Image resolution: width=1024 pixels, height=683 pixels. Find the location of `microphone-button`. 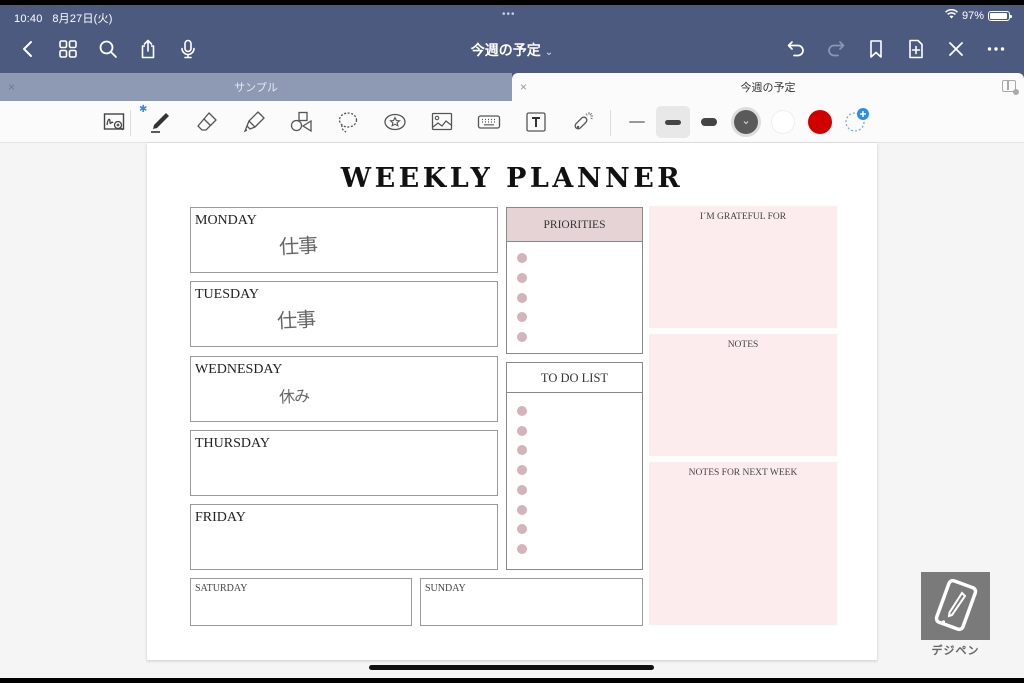

microphone-button is located at coordinates (188, 49).